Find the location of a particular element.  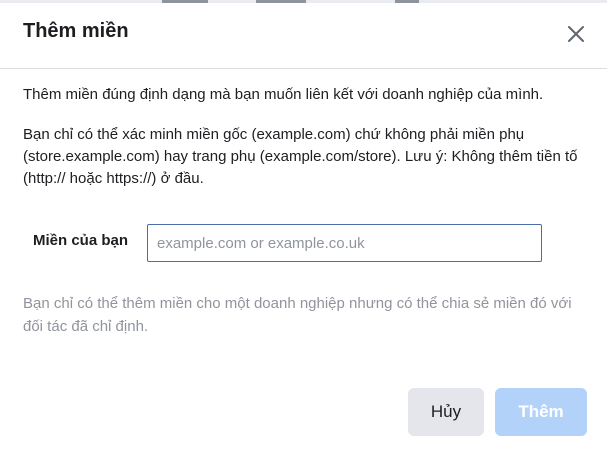

add-button: Thêm is located at coordinates (541, 412).